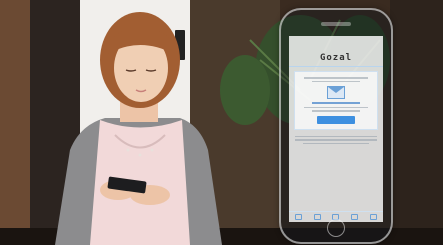  I want to click on footer-text, so click(336, 139).